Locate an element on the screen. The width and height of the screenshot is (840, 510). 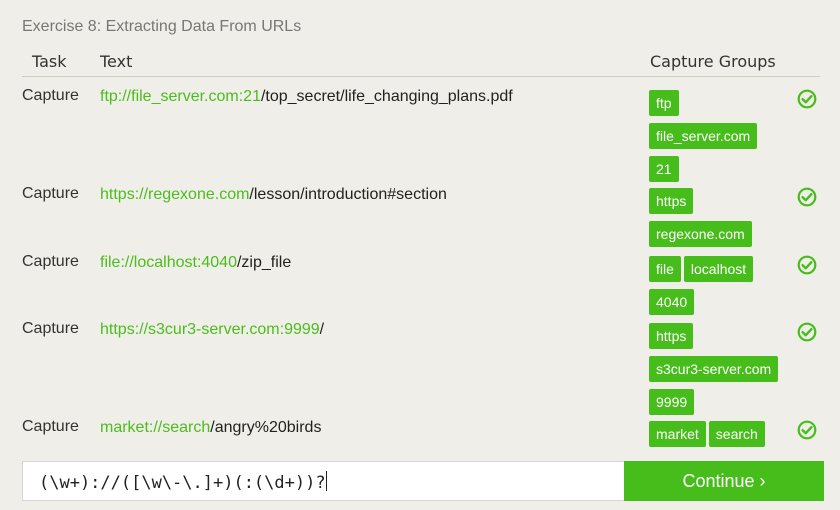
capture-groups: ftp file_server.com 21 is located at coordinates (719, 139).